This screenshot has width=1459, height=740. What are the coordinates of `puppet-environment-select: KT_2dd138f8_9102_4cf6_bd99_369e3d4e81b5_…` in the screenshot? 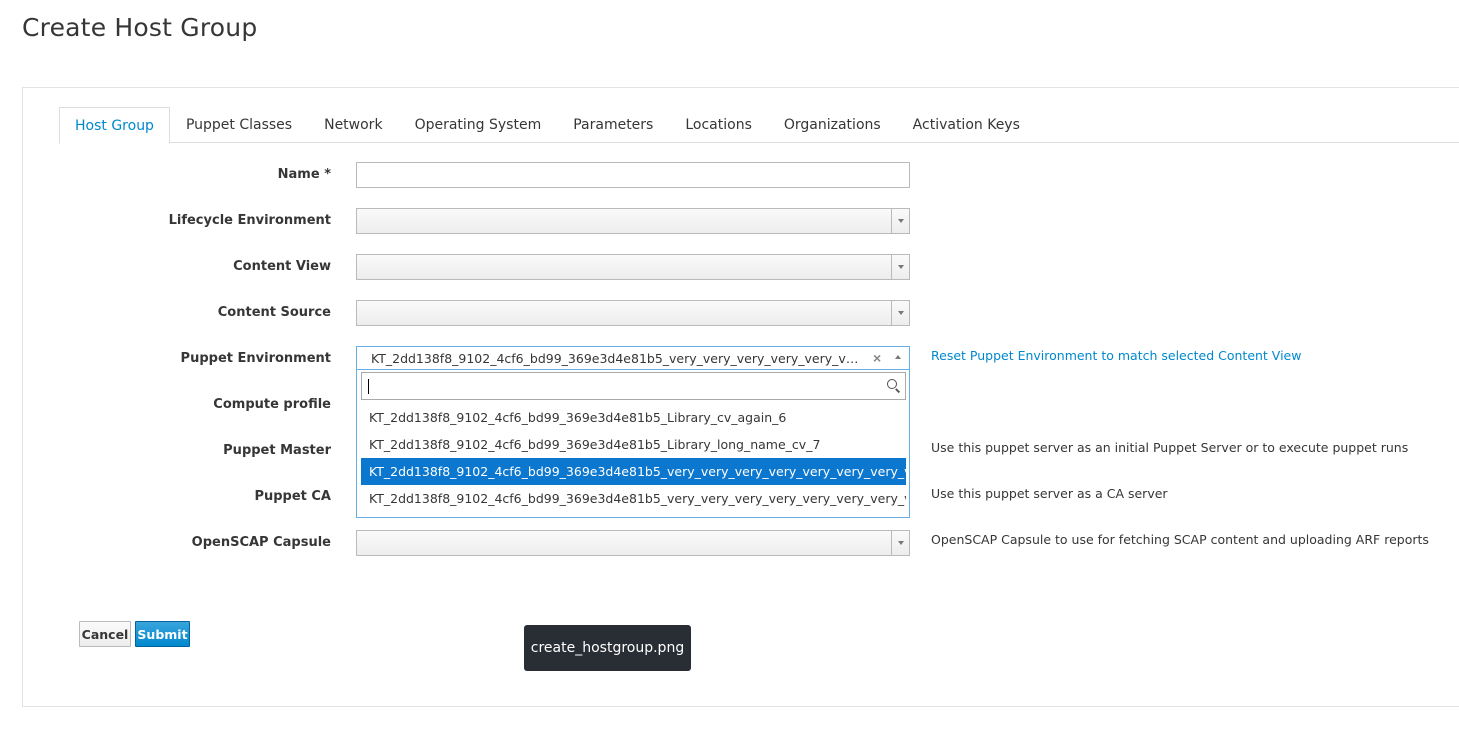 It's located at (633, 358).